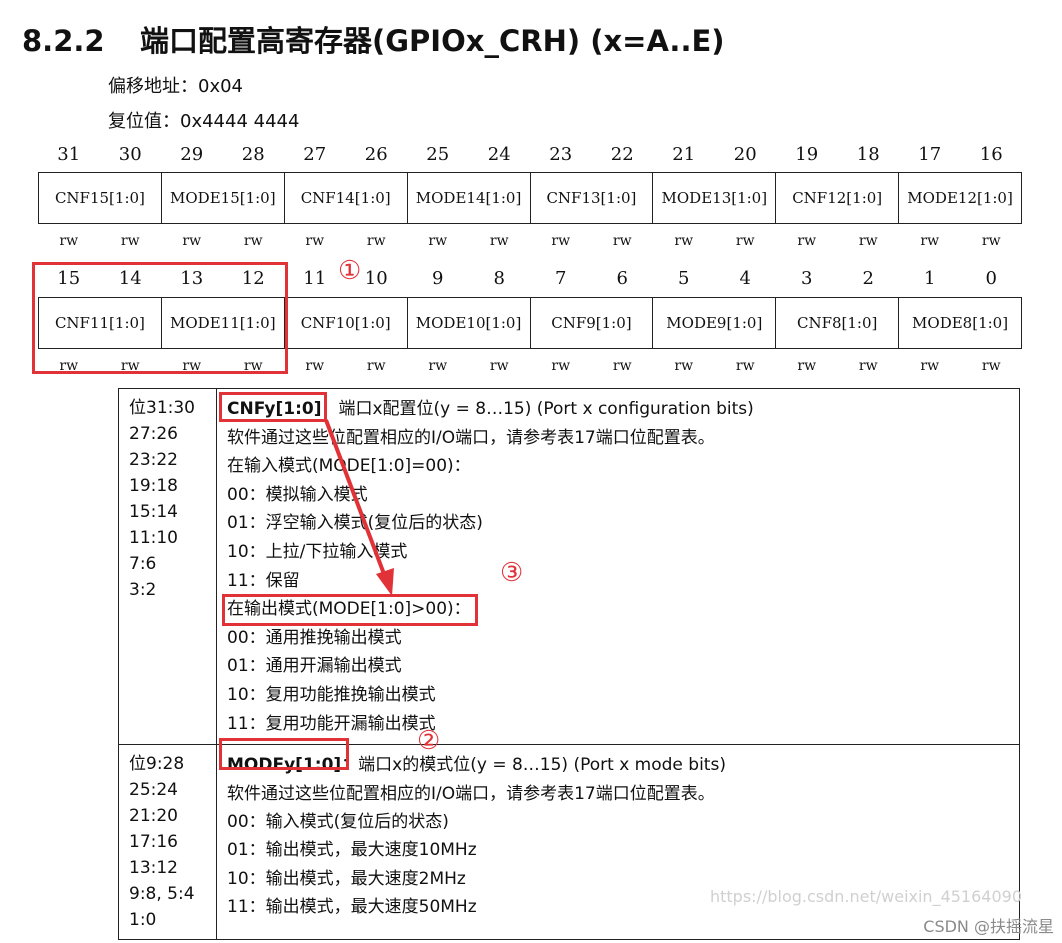 This screenshot has width=1062, height=943. What do you see at coordinates (988, 926) in the screenshot?
I see `csdn-credit: CSDN @扶摇流星` at bounding box center [988, 926].